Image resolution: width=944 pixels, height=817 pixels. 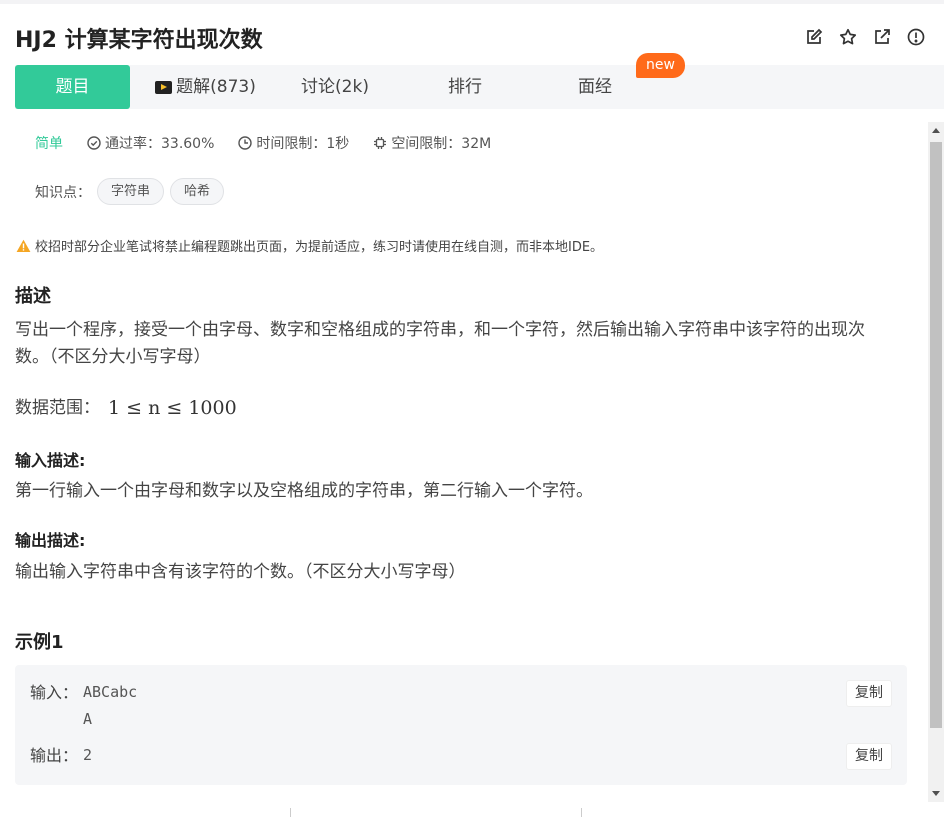 I want to click on example-input: 输入： ABCabc A, so click(x=83, y=706).